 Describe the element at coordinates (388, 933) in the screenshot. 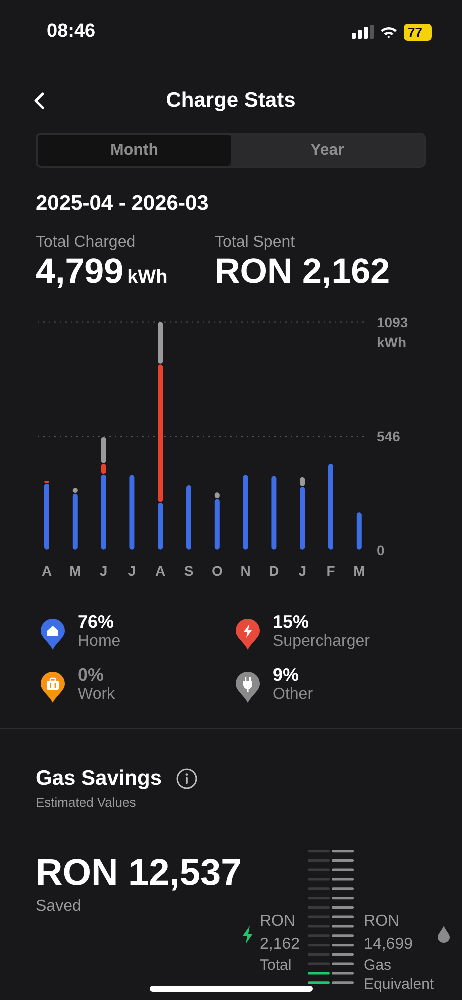

I see `gas-amount: RON 14,699` at that location.